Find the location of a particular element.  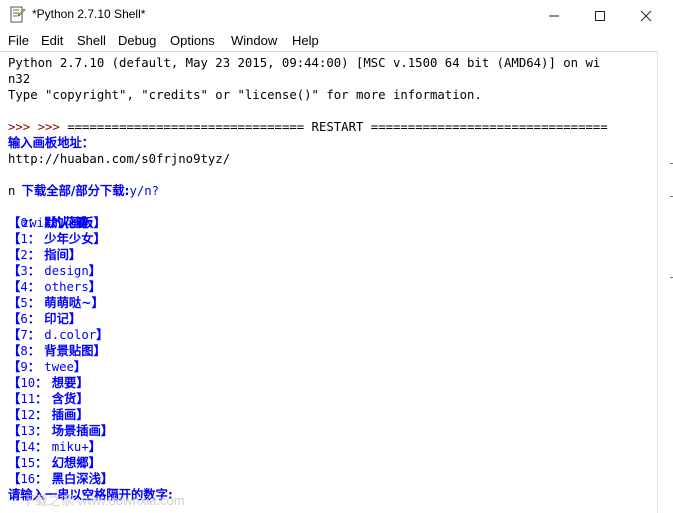

board-index: 9 is located at coordinates (24, 367).